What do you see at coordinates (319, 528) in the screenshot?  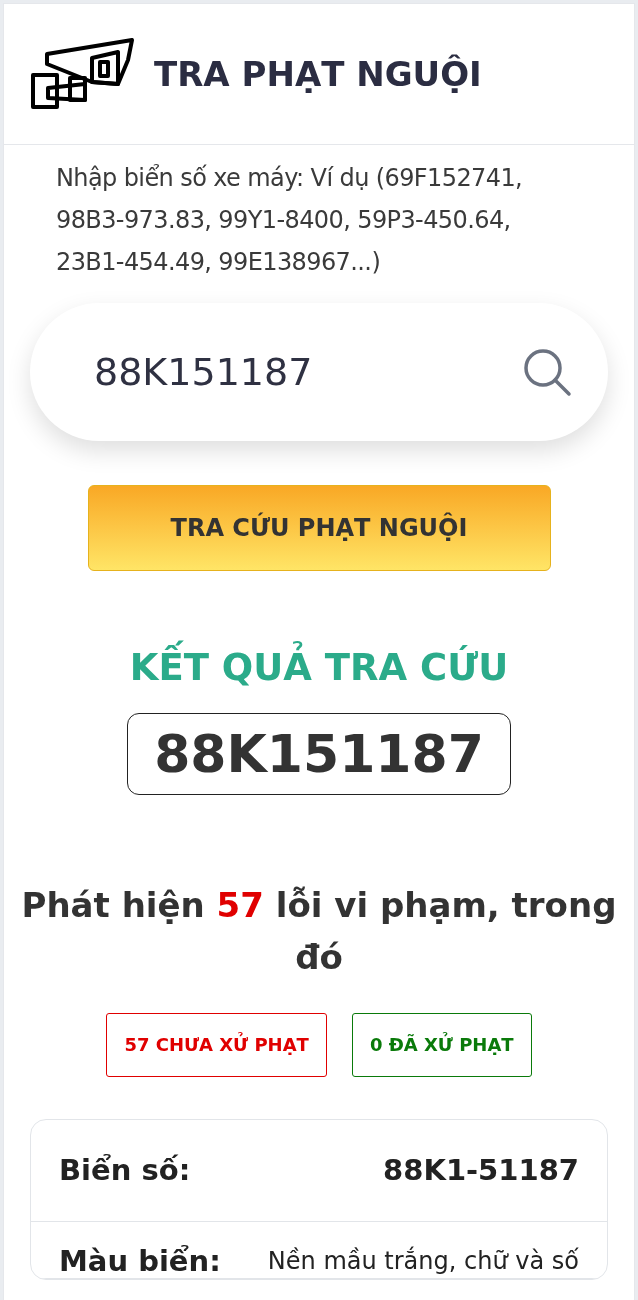 I see `search-button: TRA CỨU PHẠT NGUỘI` at bounding box center [319, 528].